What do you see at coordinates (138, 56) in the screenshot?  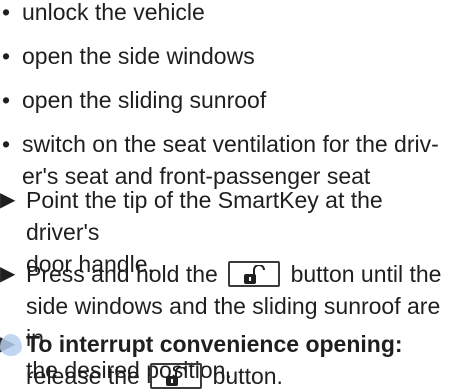 I see `list-item-text: open the side windows` at bounding box center [138, 56].